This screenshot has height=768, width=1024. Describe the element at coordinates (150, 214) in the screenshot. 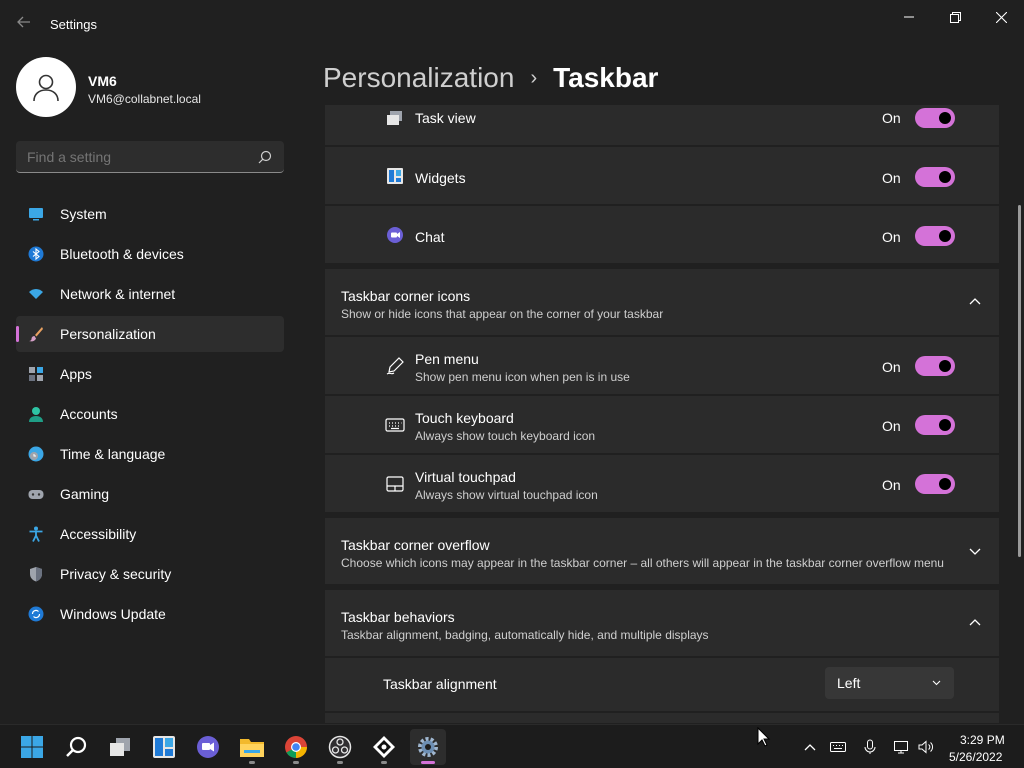

I see `sidebar-item-system: System` at that location.